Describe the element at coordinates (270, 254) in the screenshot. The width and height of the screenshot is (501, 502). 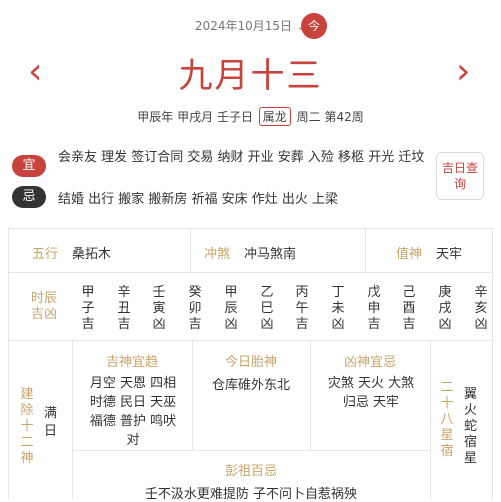
I see `chongsha-value: 冲马煞南` at that location.